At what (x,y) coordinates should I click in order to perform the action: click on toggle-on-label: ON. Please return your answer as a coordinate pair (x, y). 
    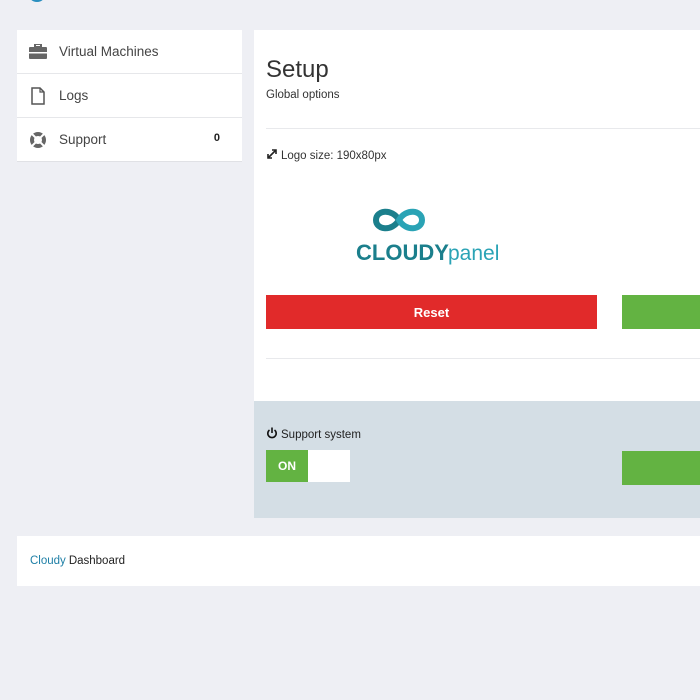
    Looking at the image, I should click on (287, 466).